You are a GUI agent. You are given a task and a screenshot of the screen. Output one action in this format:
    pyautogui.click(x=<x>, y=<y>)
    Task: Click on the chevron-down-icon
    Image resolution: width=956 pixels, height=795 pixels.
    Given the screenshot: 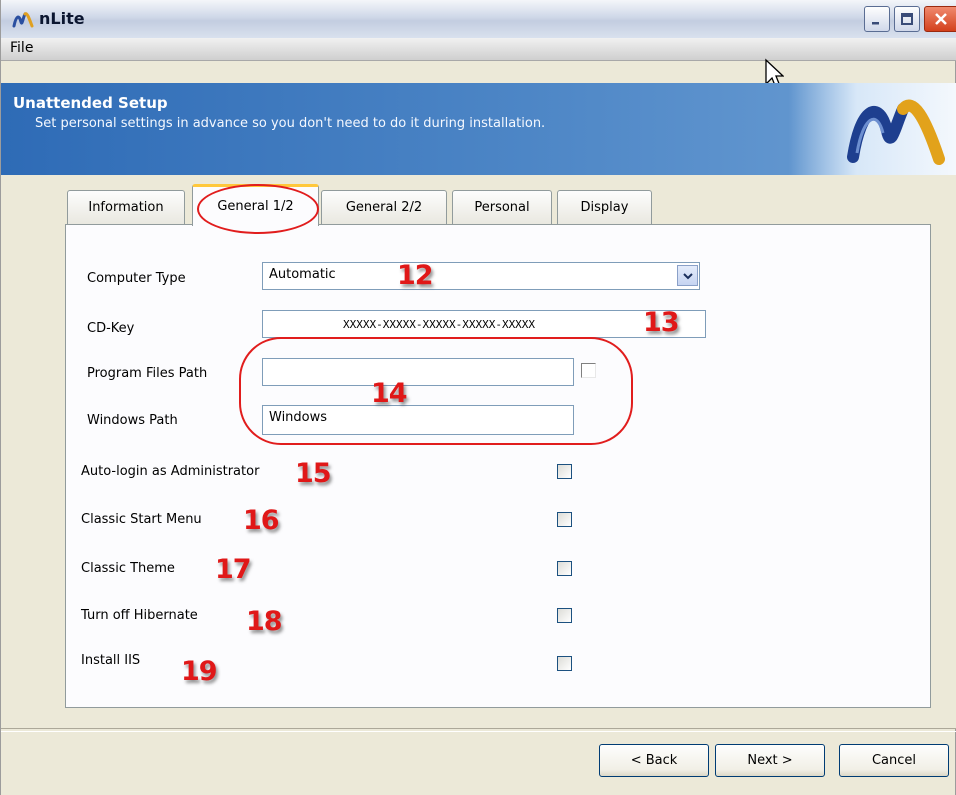 What is the action you would take?
    pyautogui.click(x=687, y=275)
    